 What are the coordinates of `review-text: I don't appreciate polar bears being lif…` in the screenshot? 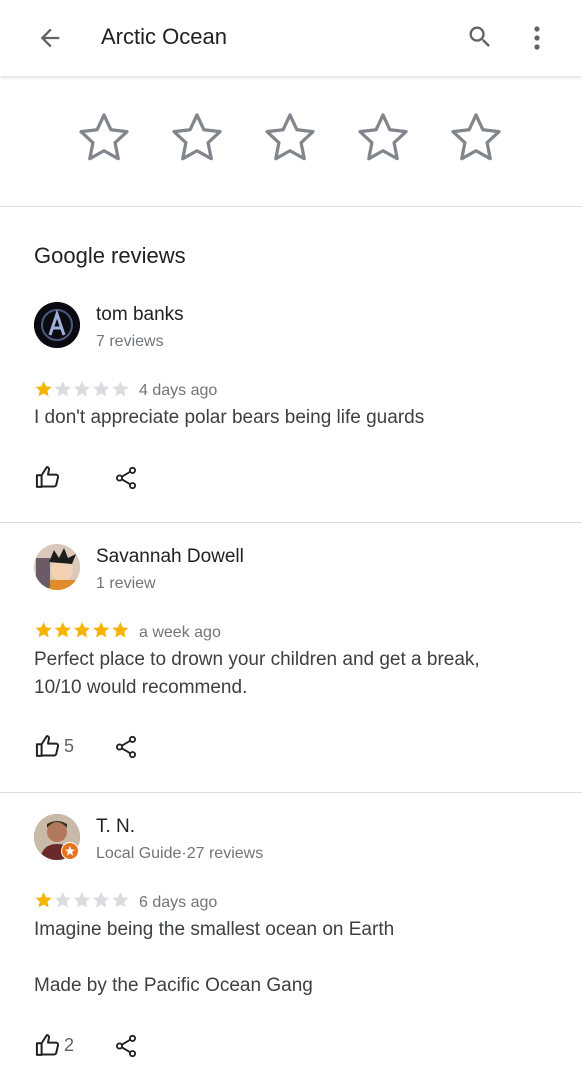 It's located at (294, 418).